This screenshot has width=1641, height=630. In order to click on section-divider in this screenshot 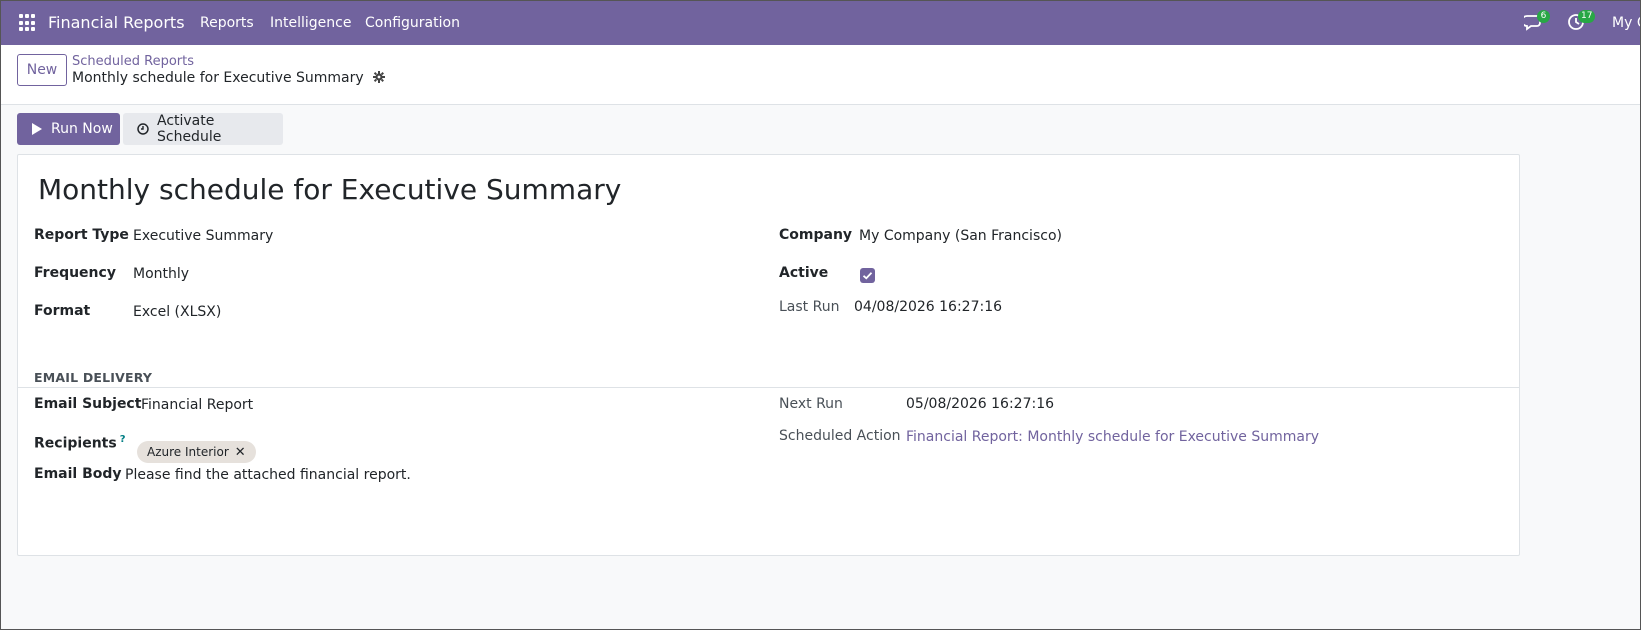, I will do `click(768, 387)`.